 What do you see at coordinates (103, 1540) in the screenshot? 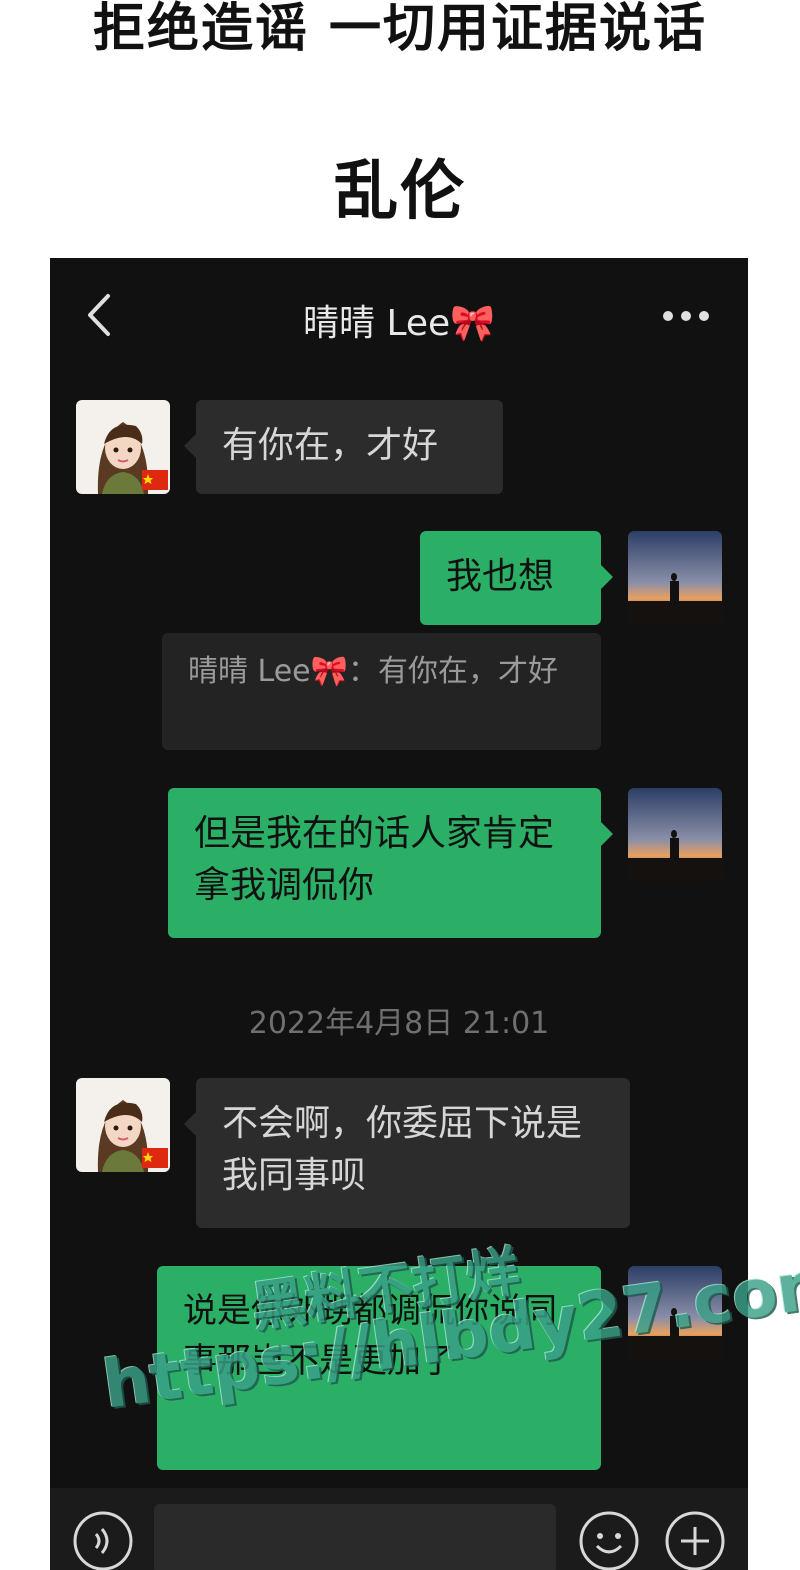
I see `voice-icon` at bounding box center [103, 1540].